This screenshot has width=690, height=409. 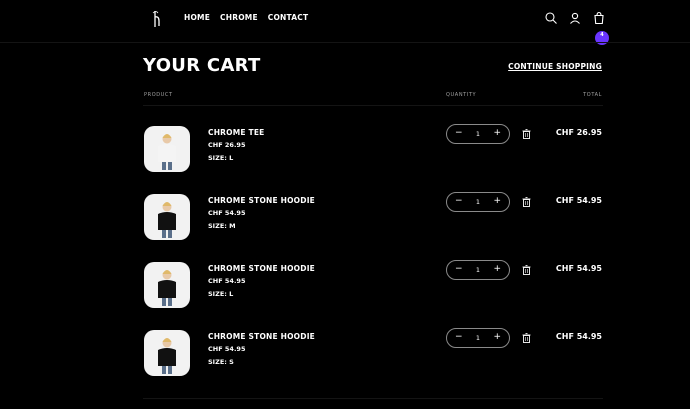 I want to click on product-size: SIZE: S, so click(x=221, y=362).